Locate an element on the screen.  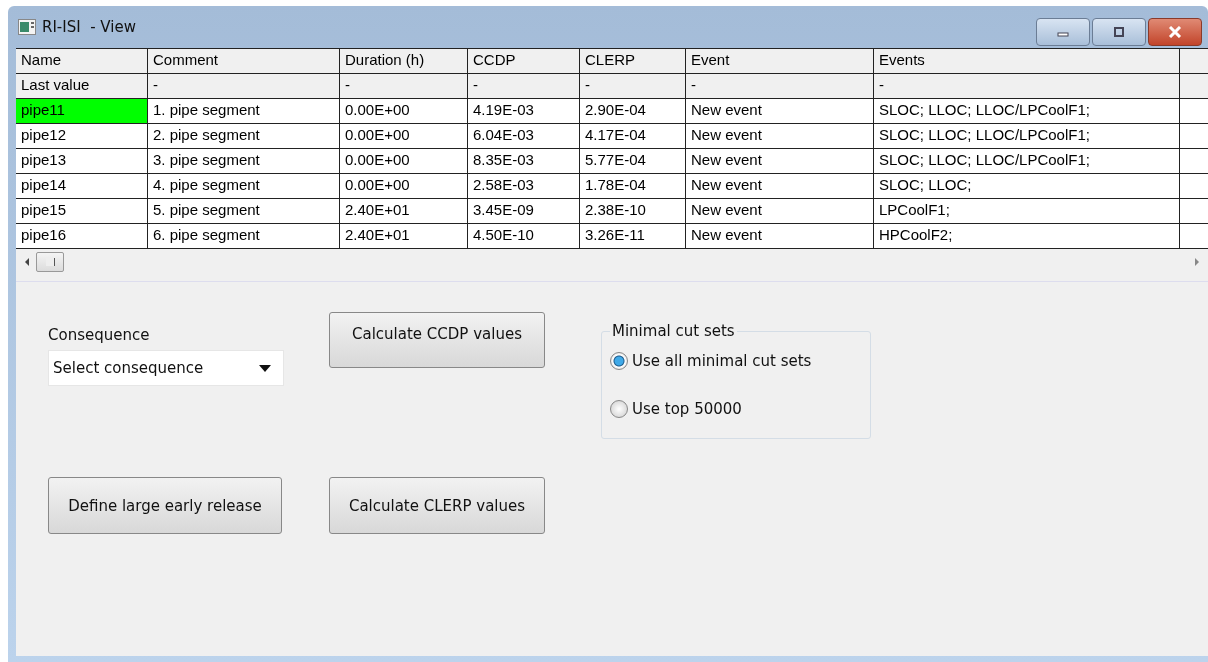
table-cell: 2.38E-10 is located at coordinates (633, 211).